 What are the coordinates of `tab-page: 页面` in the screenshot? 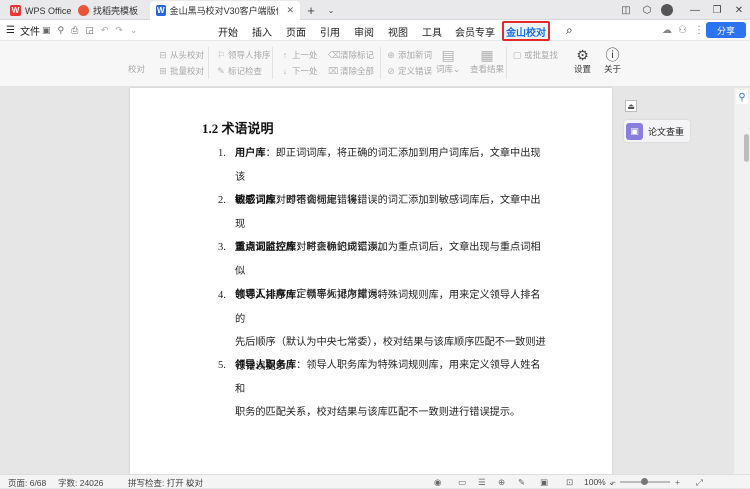 It's located at (296, 31).